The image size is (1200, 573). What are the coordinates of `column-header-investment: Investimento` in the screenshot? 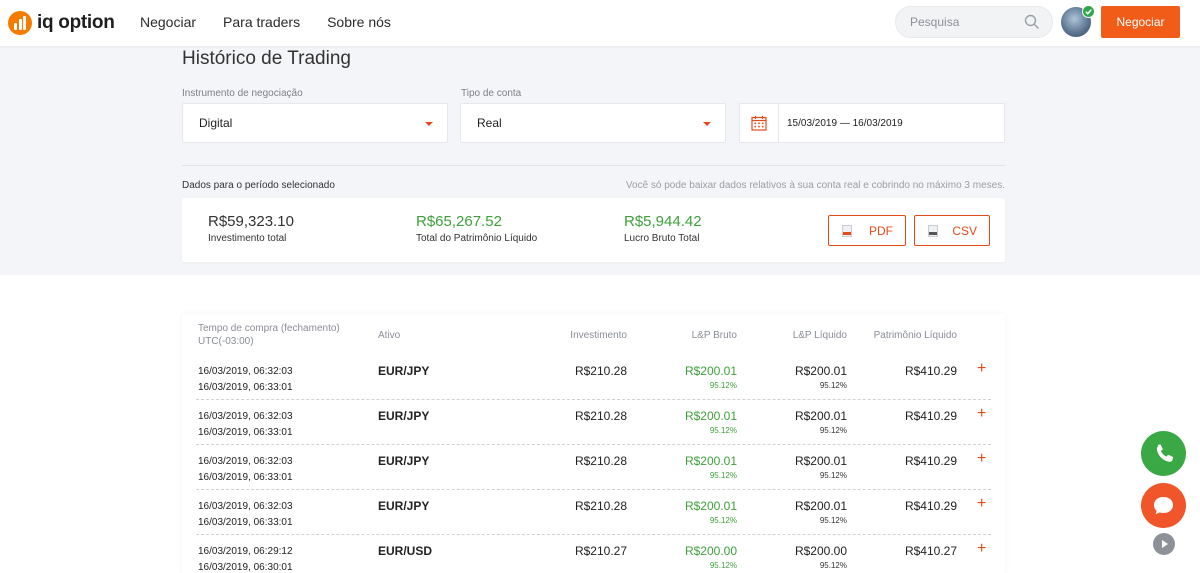 It's located at (577, 335).